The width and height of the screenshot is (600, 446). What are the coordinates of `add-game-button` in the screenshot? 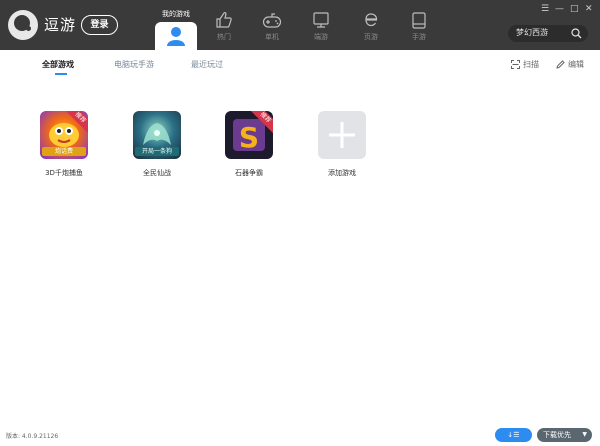 It's located at (342, 135).